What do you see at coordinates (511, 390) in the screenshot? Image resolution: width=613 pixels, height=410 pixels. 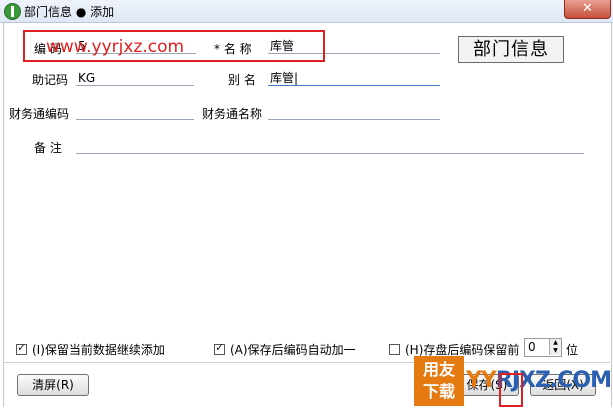 I see `save-highlight-box` at bounding box center [511, 390].